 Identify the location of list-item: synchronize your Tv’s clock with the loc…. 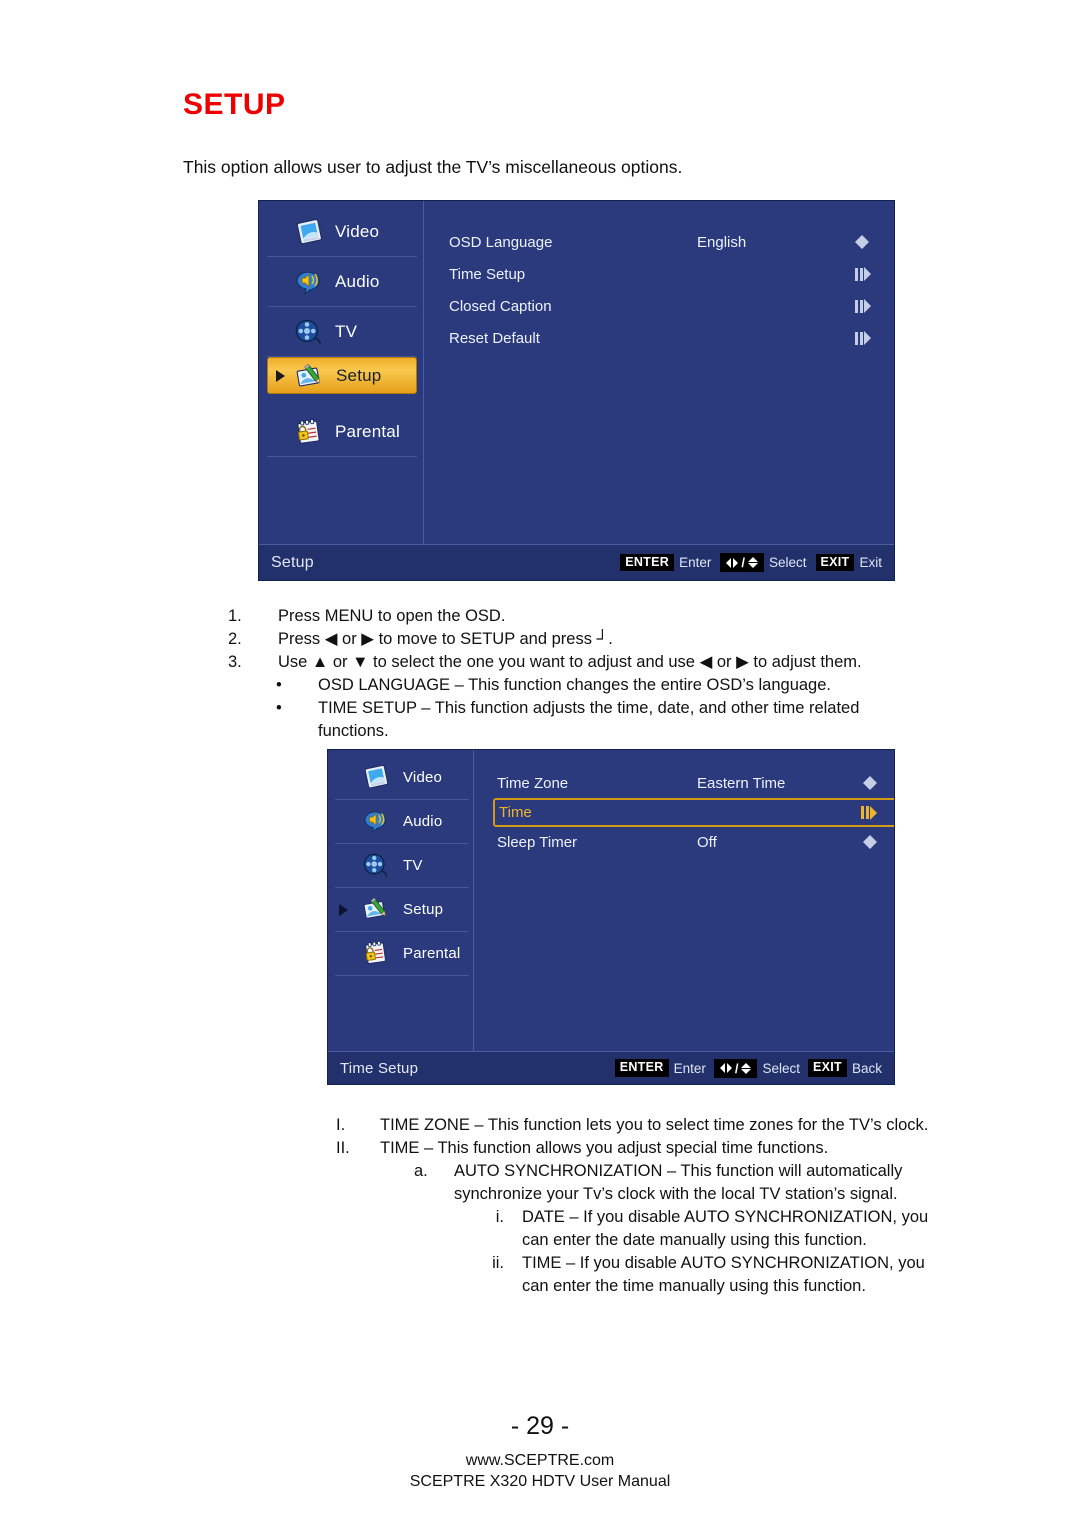
(686, 1194).